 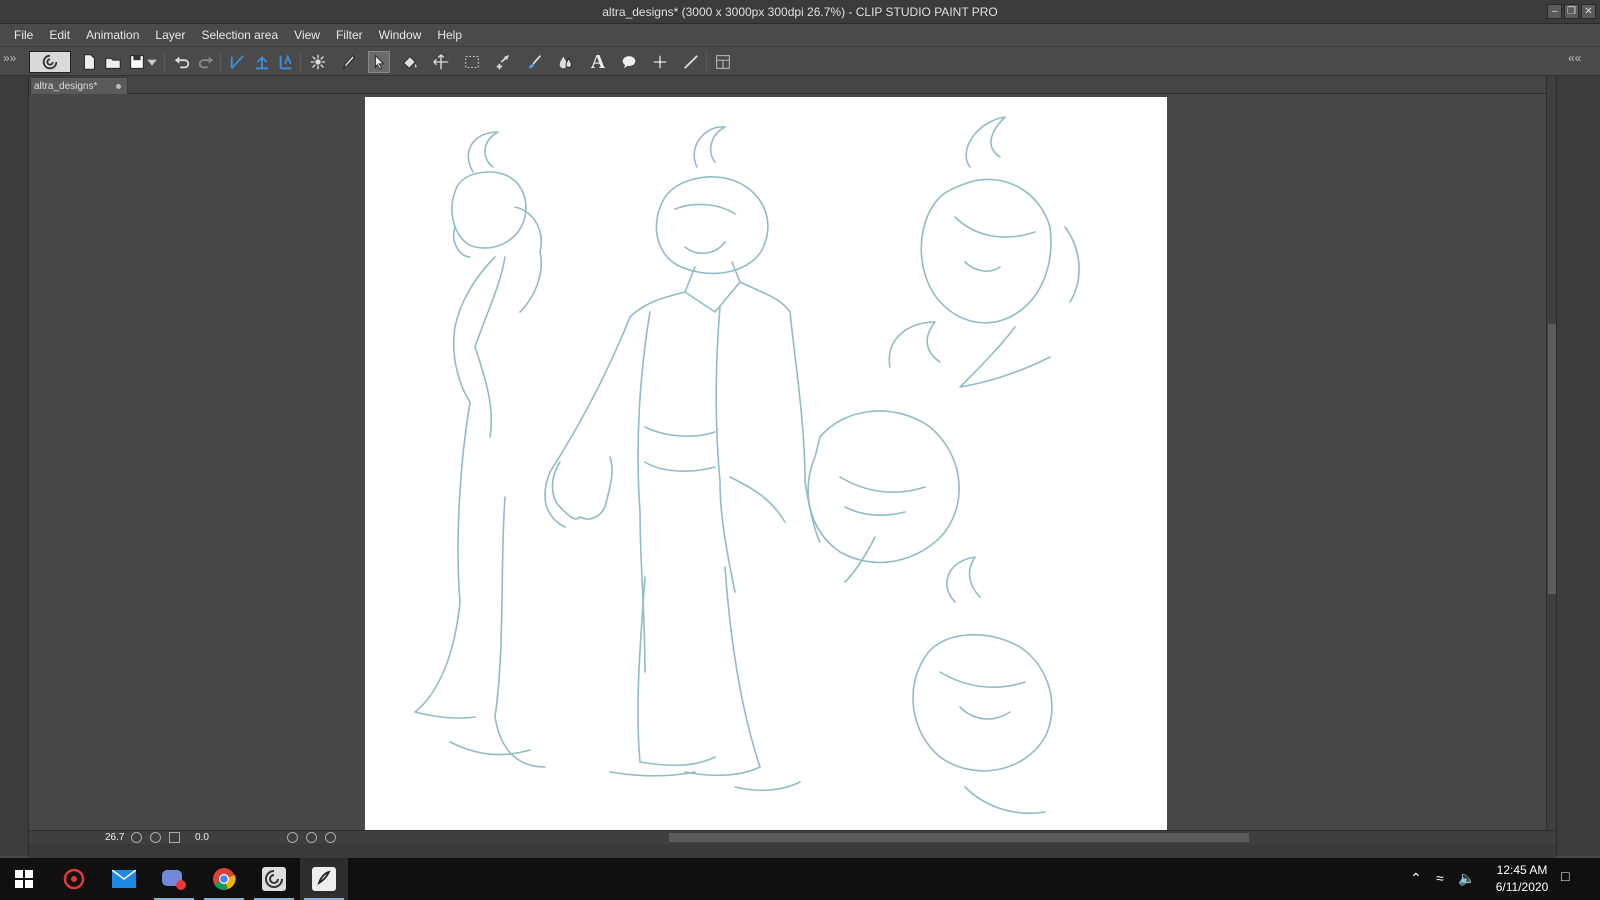 I want to click on document-tab-label: altra_designs*, so click(x=66, y=86).